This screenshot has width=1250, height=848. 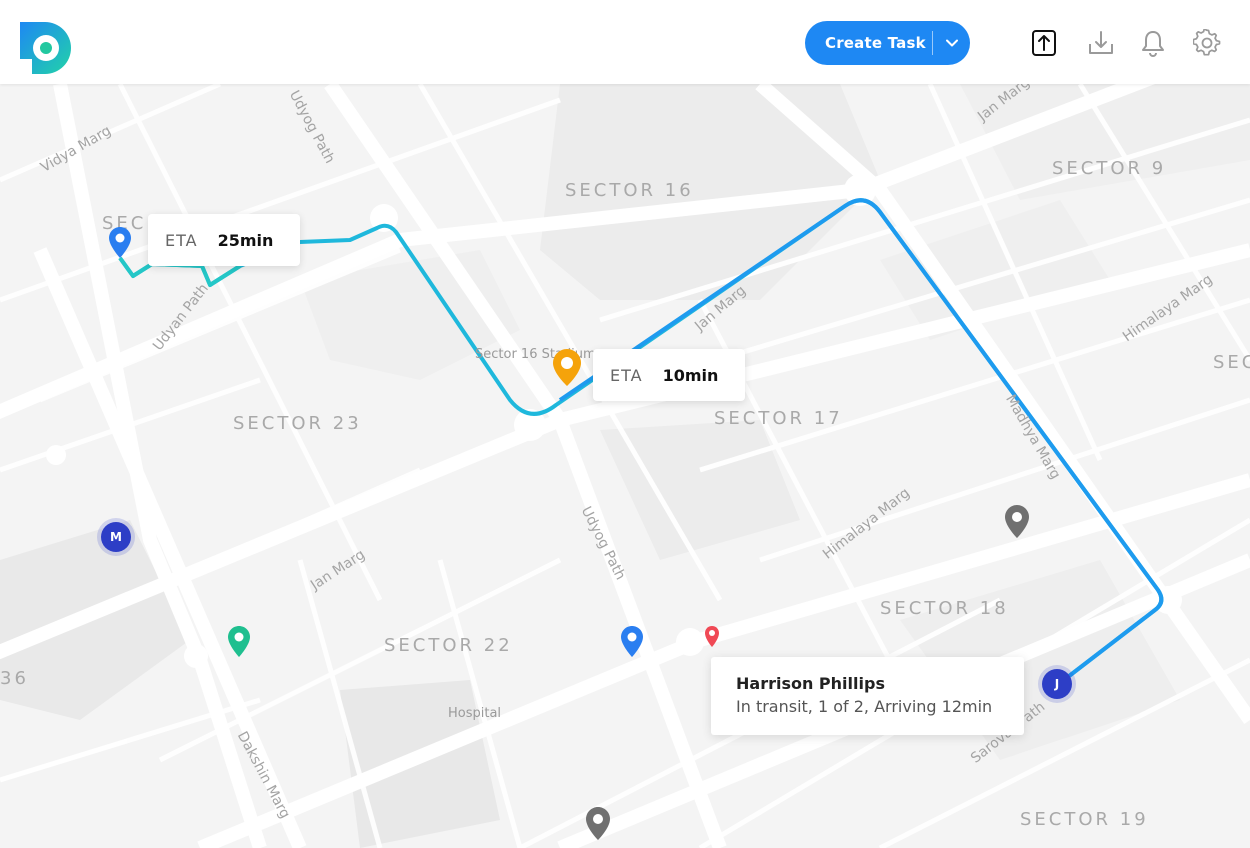 I want to click on download-icon, so click(x=1101, y=43).